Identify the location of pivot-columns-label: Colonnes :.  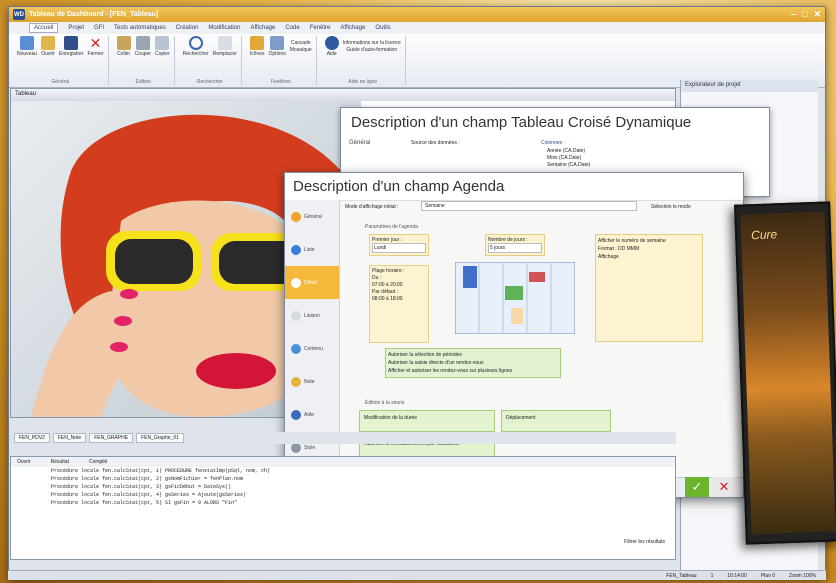
(553, 143).